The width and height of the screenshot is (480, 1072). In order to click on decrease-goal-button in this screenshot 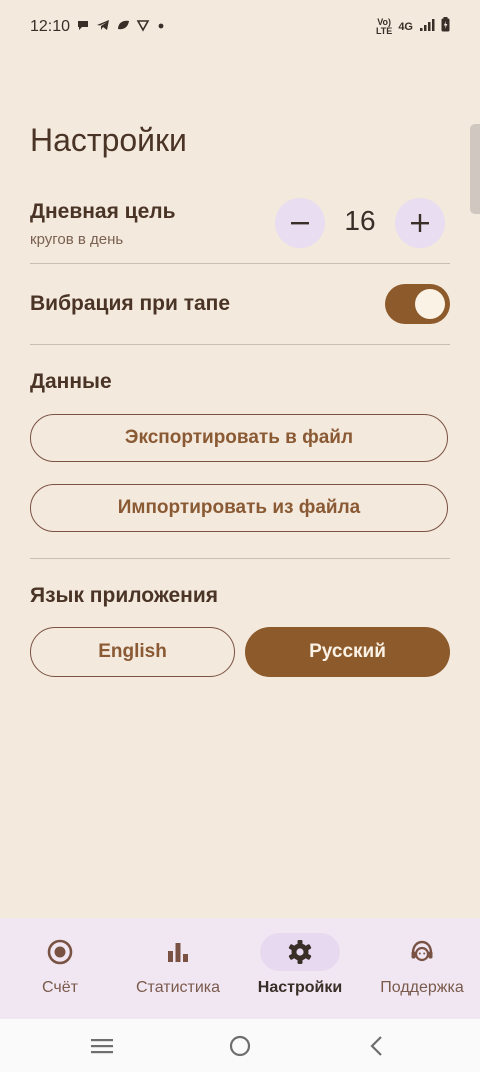, I will do `click(300, 223)`.